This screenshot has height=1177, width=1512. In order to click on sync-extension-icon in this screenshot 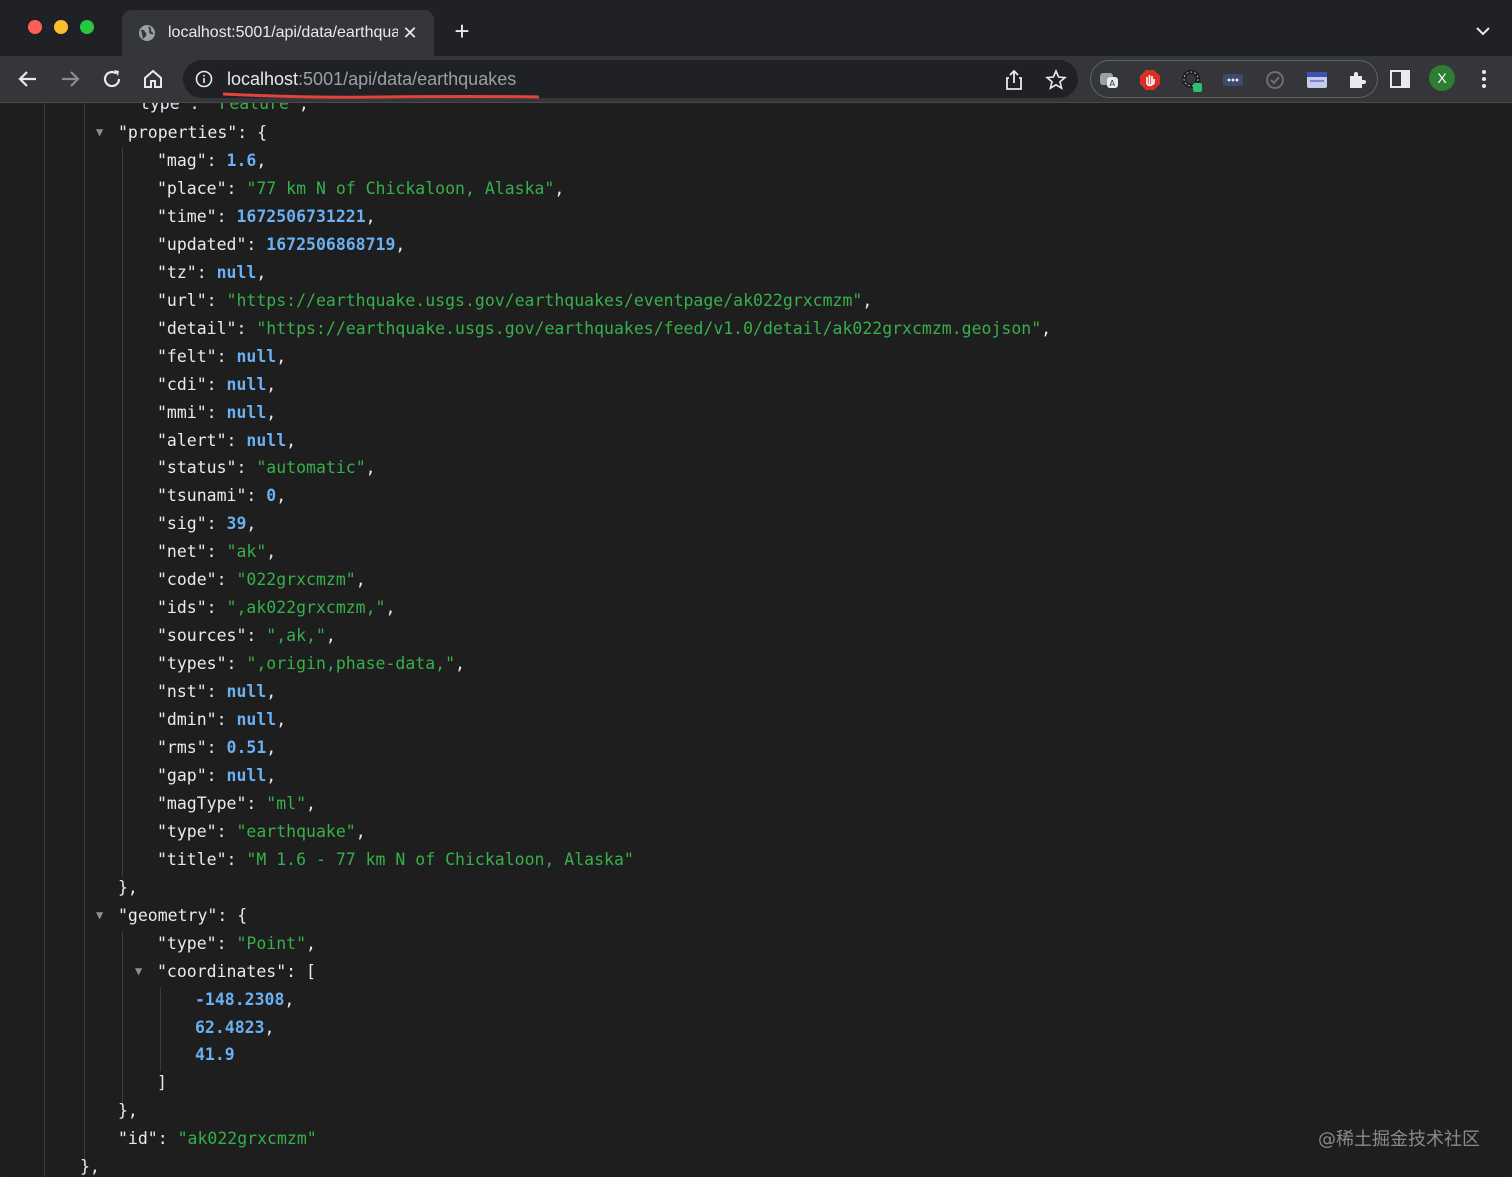, I will do `click(1275, 80)`.